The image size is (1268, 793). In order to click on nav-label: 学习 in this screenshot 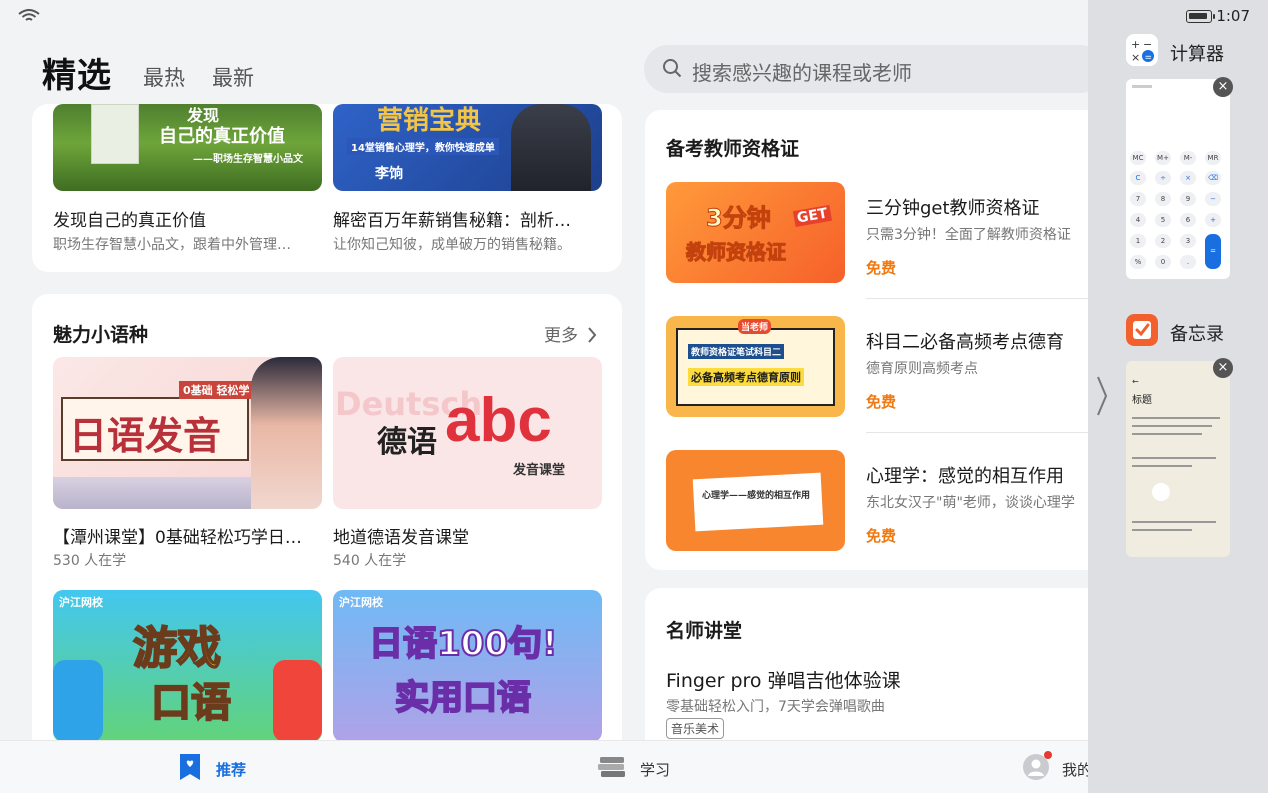, I will do `click(655, 770)`.